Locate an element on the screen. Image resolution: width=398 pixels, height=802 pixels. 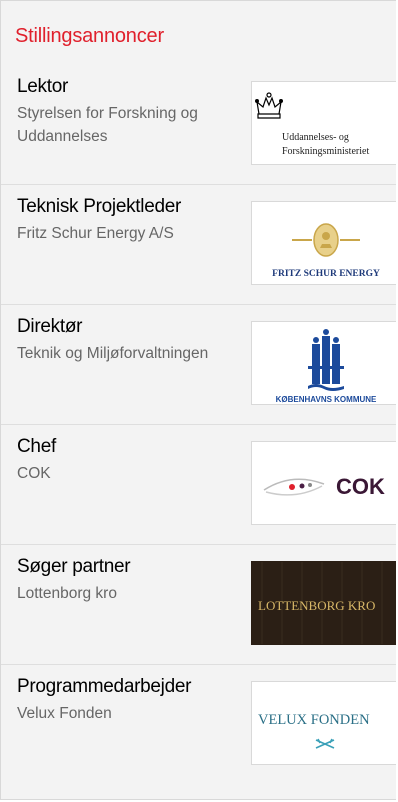
crossed-feathers-icon is located at coordinates (325, 743).